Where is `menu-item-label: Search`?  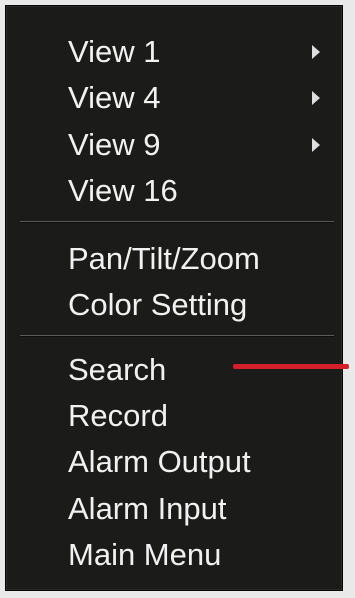
menu-item-label: Search is located at coordinates (117, 369).